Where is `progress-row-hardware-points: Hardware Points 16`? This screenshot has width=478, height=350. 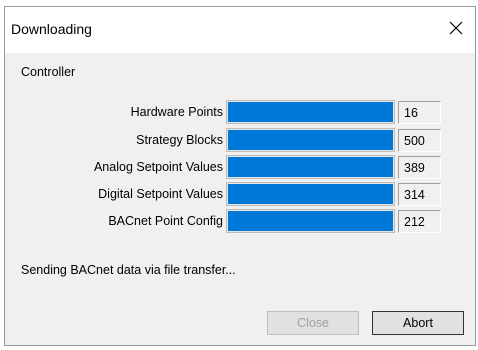 progress-row-hardware-points: Hardware Points 16 is located at coordinates (240, 113).